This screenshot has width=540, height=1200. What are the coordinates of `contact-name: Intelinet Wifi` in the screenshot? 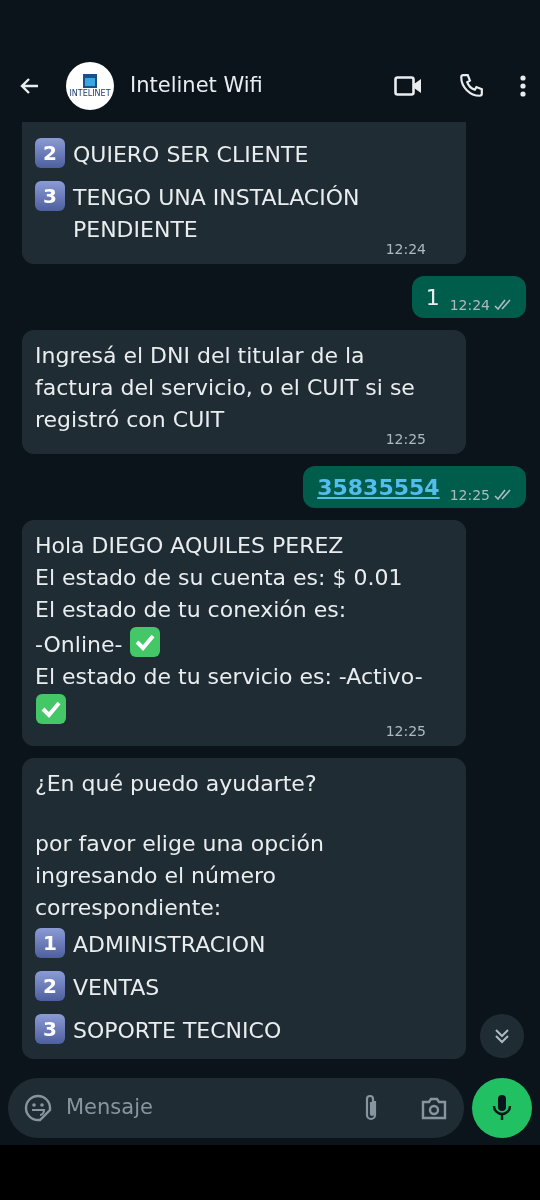 It's located at (257, 86).